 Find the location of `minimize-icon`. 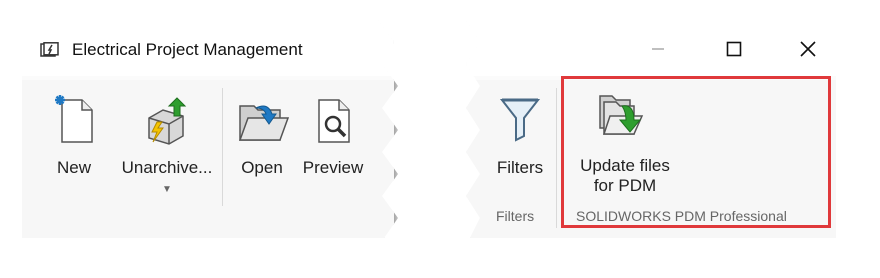

minimize-icon is located at coordinates (658, 49).